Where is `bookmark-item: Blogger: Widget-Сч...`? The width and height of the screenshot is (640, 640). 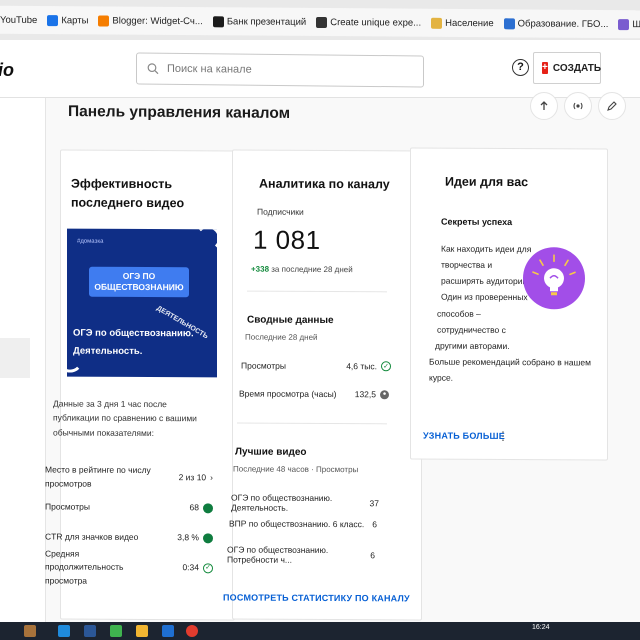 bookmark-item: Blogger: Widget-Сч... is located at coordinates (150, 20).